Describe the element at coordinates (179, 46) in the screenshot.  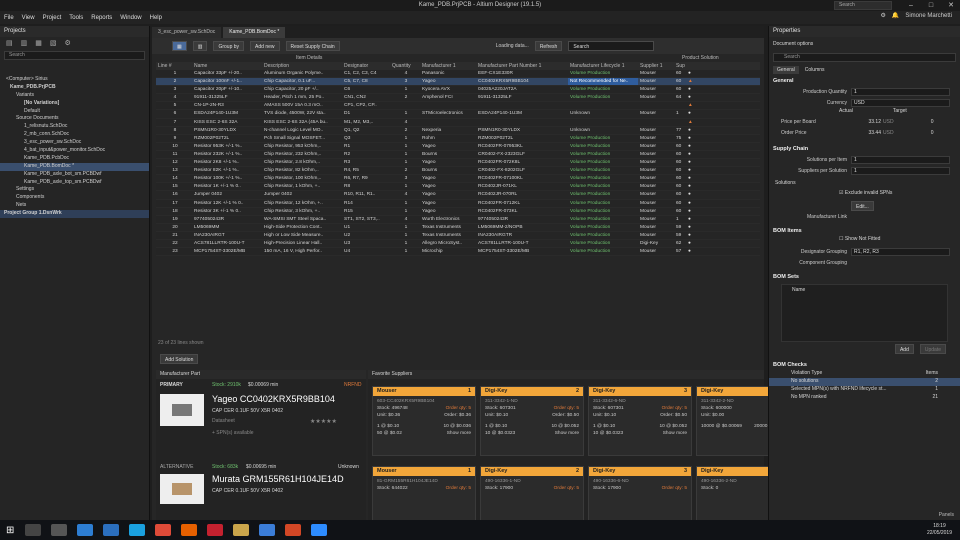
I see `grid-view-button: ▦` at that location.